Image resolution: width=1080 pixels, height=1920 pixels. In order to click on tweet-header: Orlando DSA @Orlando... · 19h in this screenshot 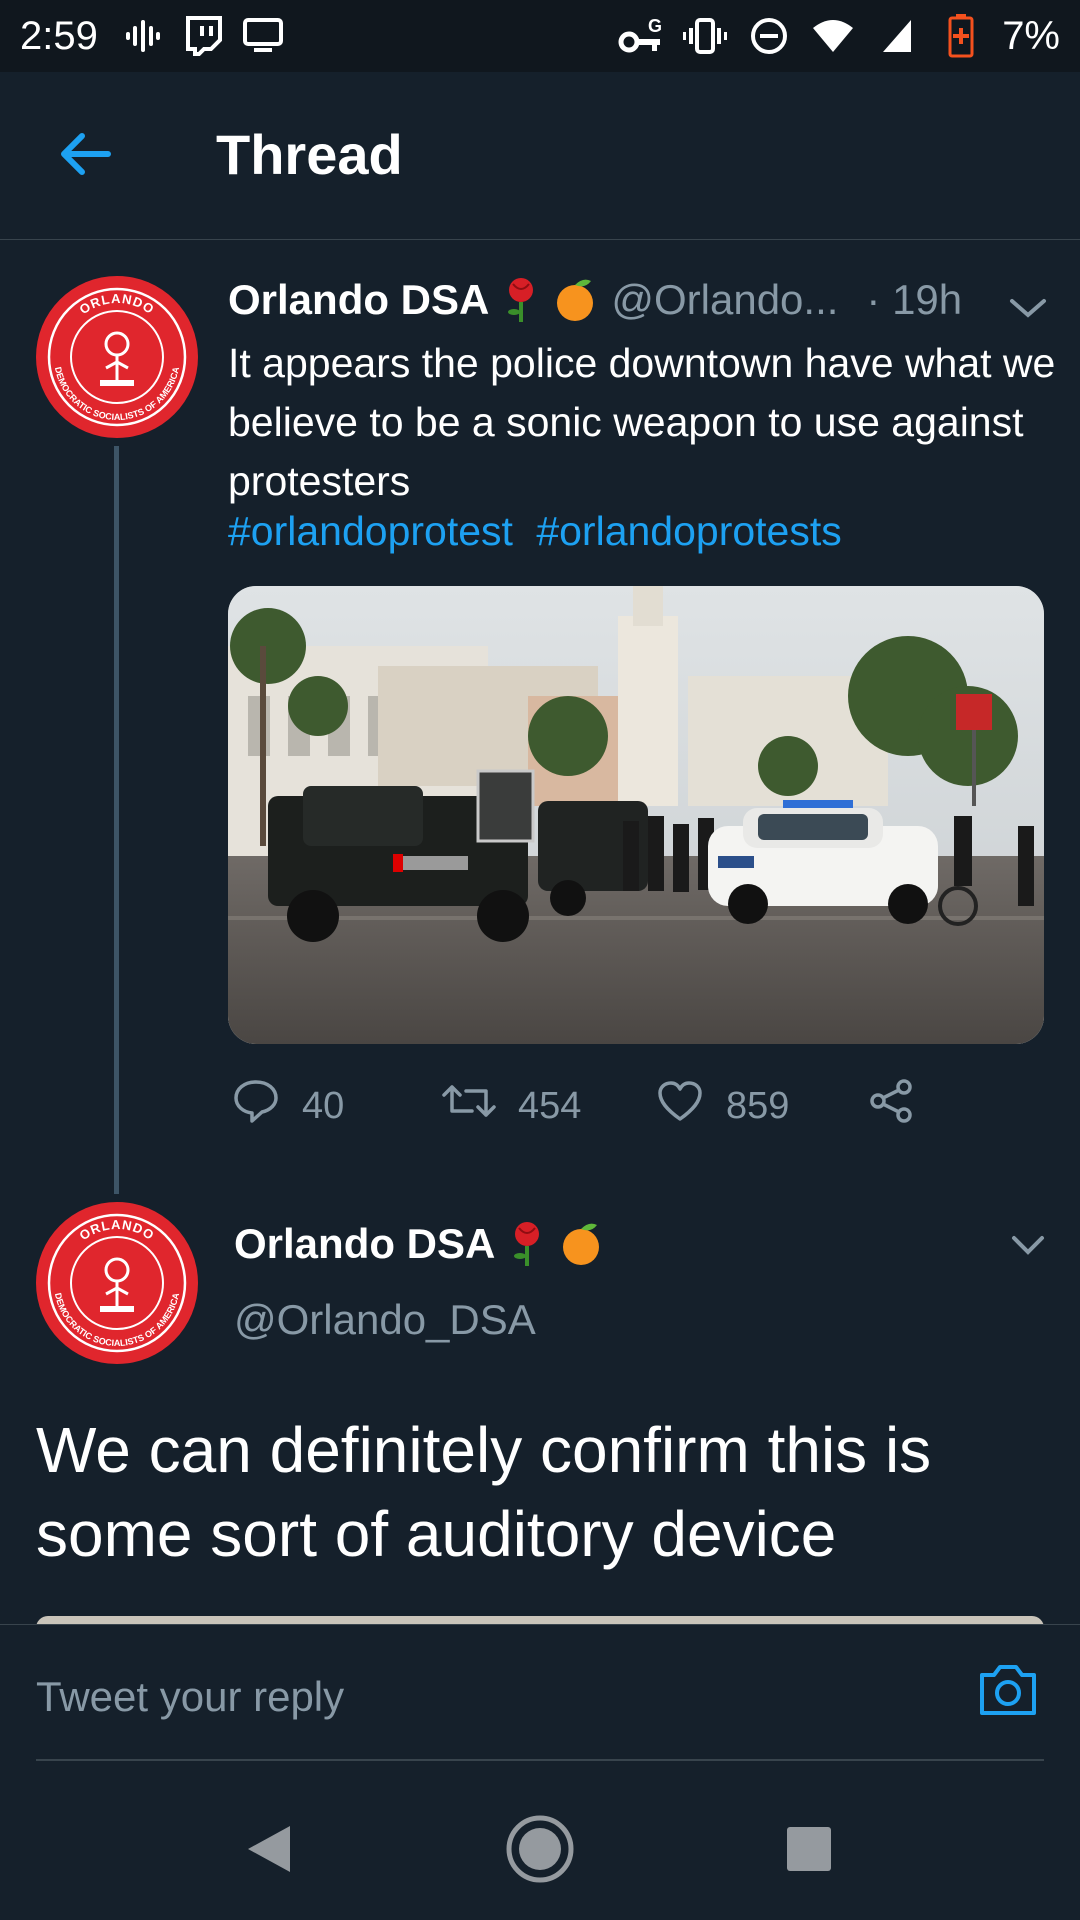, I will do `click(638, 300)`.